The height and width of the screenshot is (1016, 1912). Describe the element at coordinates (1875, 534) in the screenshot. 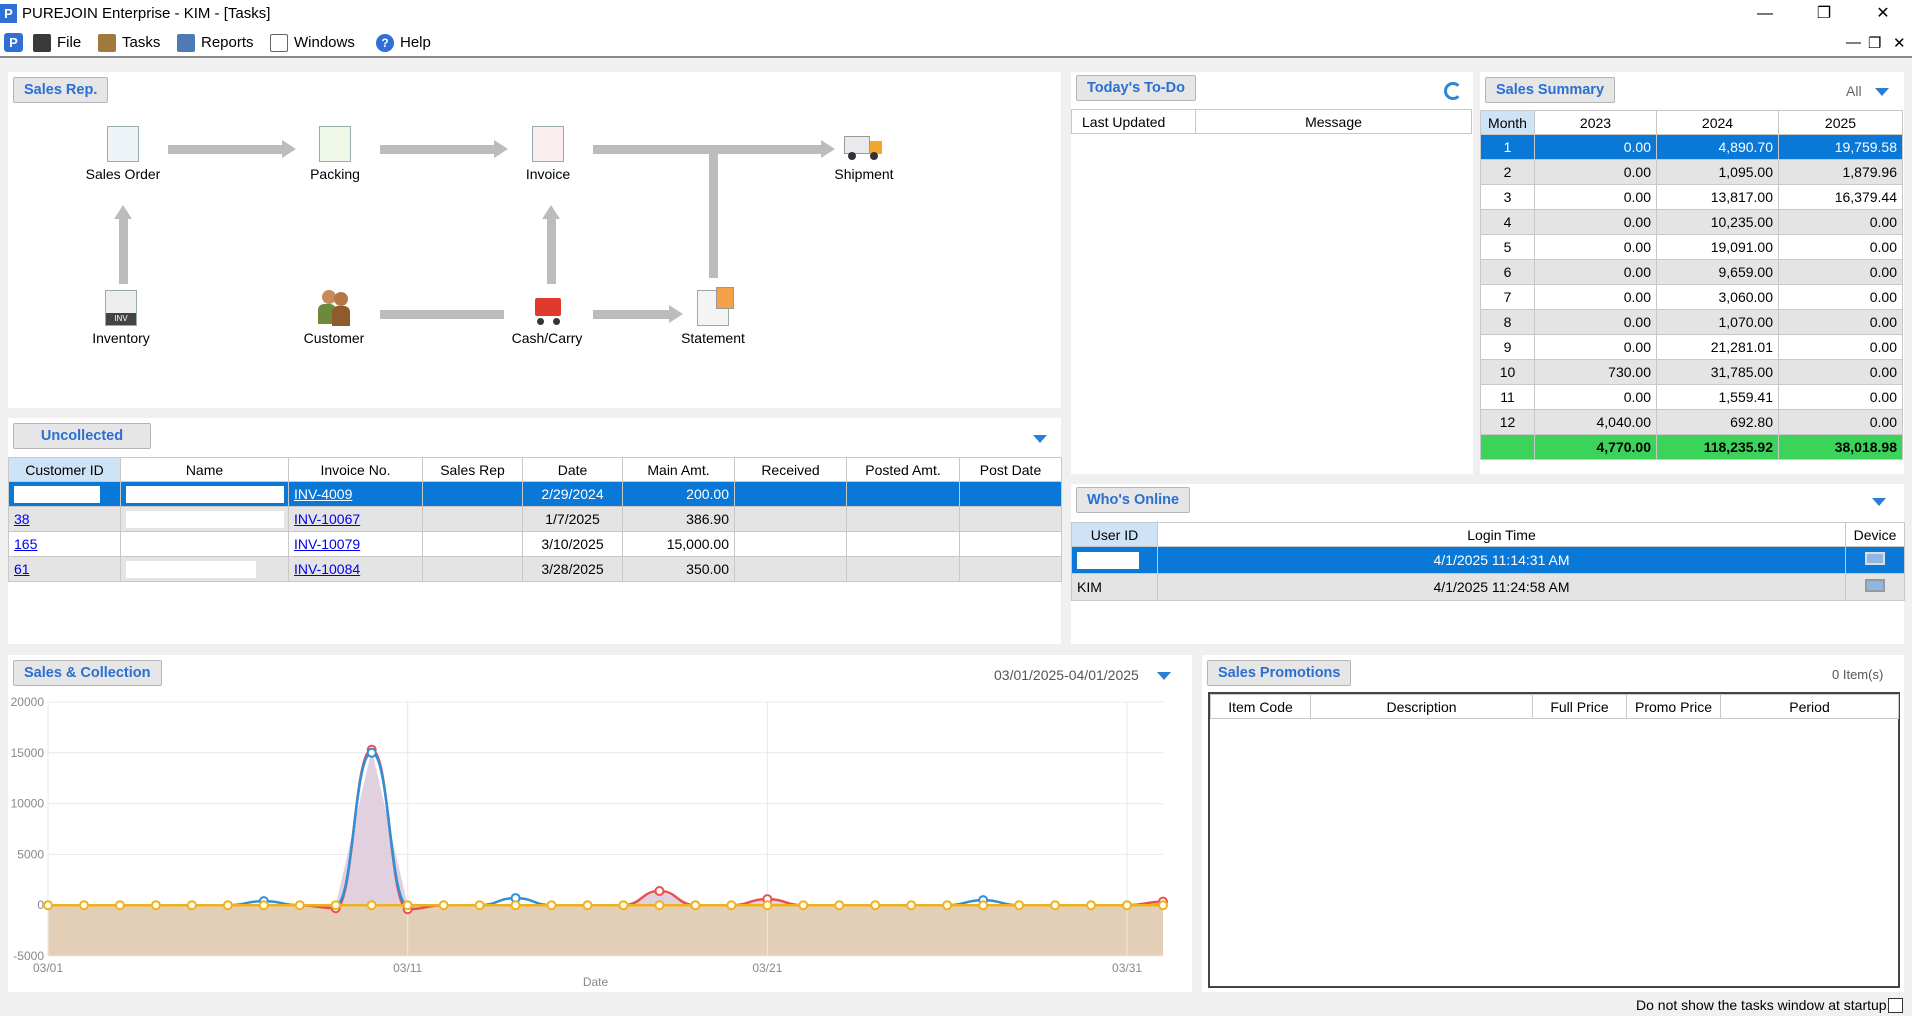

I see `online-col-device: Device` at that location.